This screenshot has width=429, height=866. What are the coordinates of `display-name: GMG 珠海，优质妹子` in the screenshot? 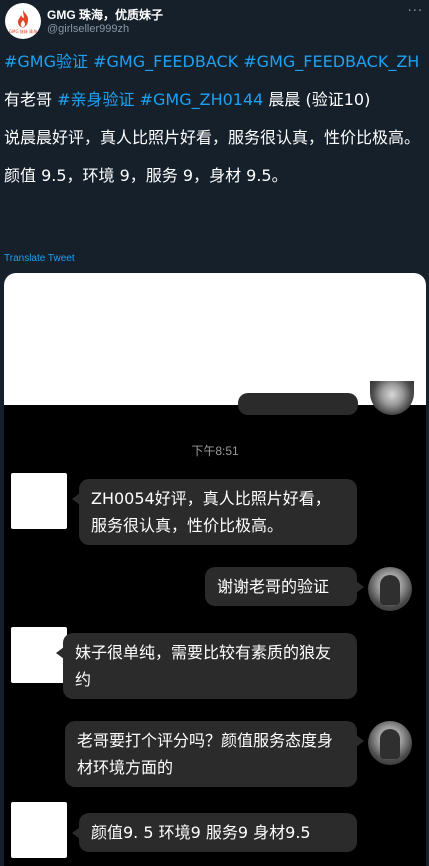 It's located at (105, 14).